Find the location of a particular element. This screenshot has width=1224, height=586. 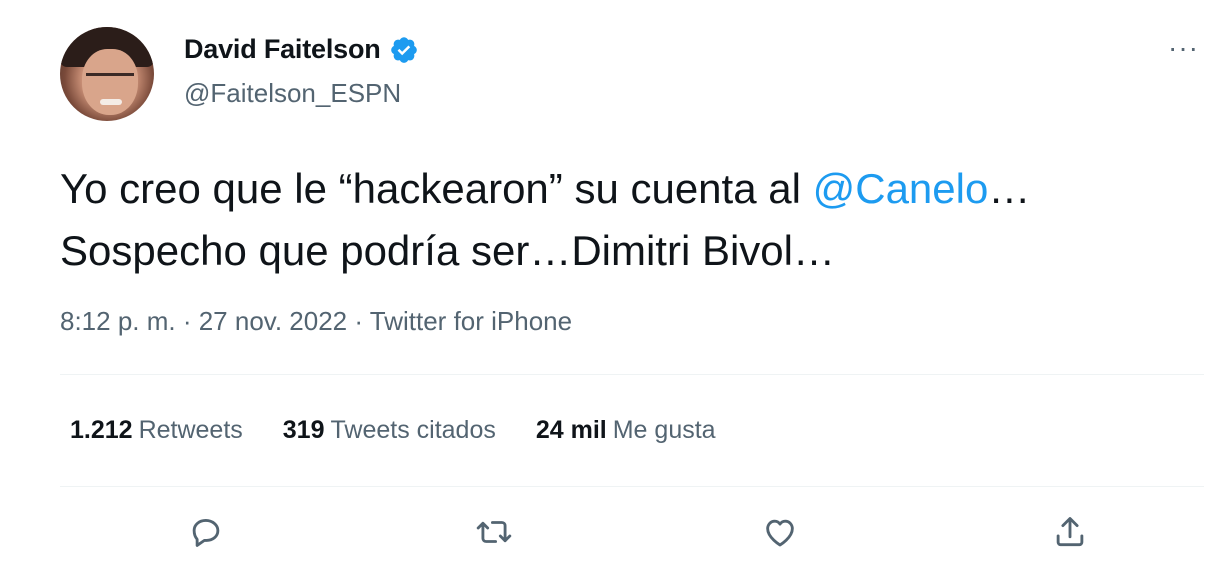

author-handle: @Faitelson_ESPN is located at coordinates (292, 93).